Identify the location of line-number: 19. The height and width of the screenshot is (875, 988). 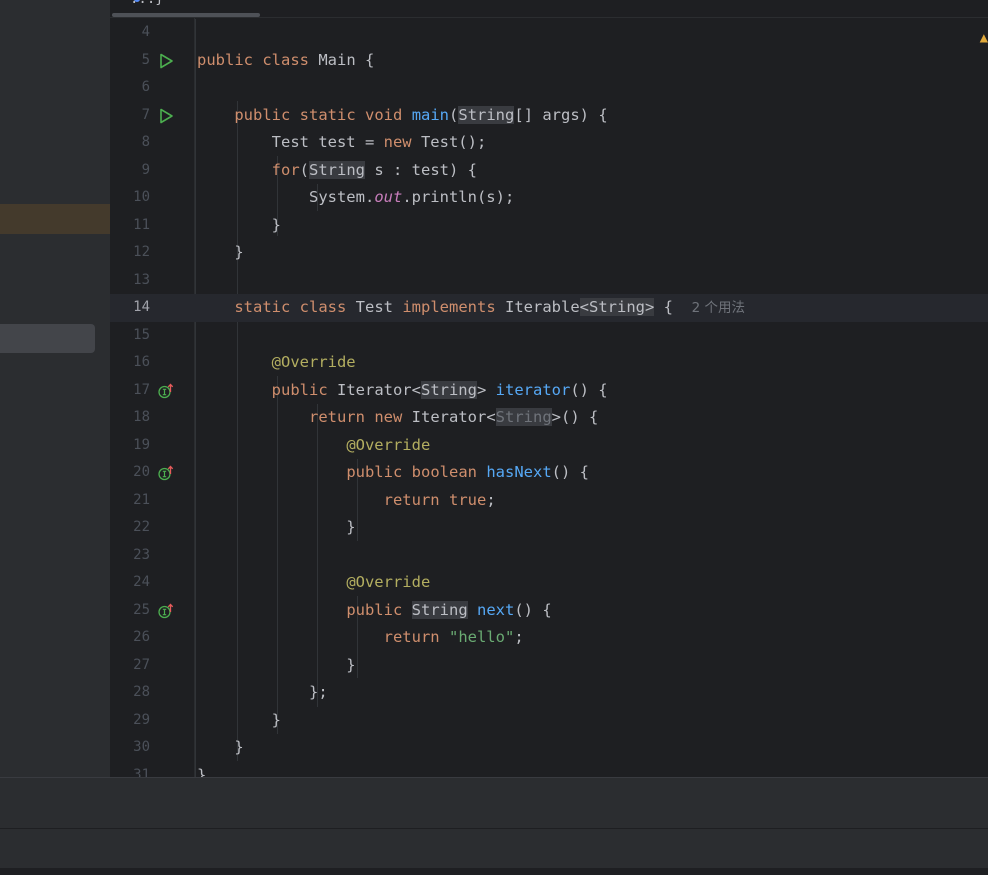
(141, 444).